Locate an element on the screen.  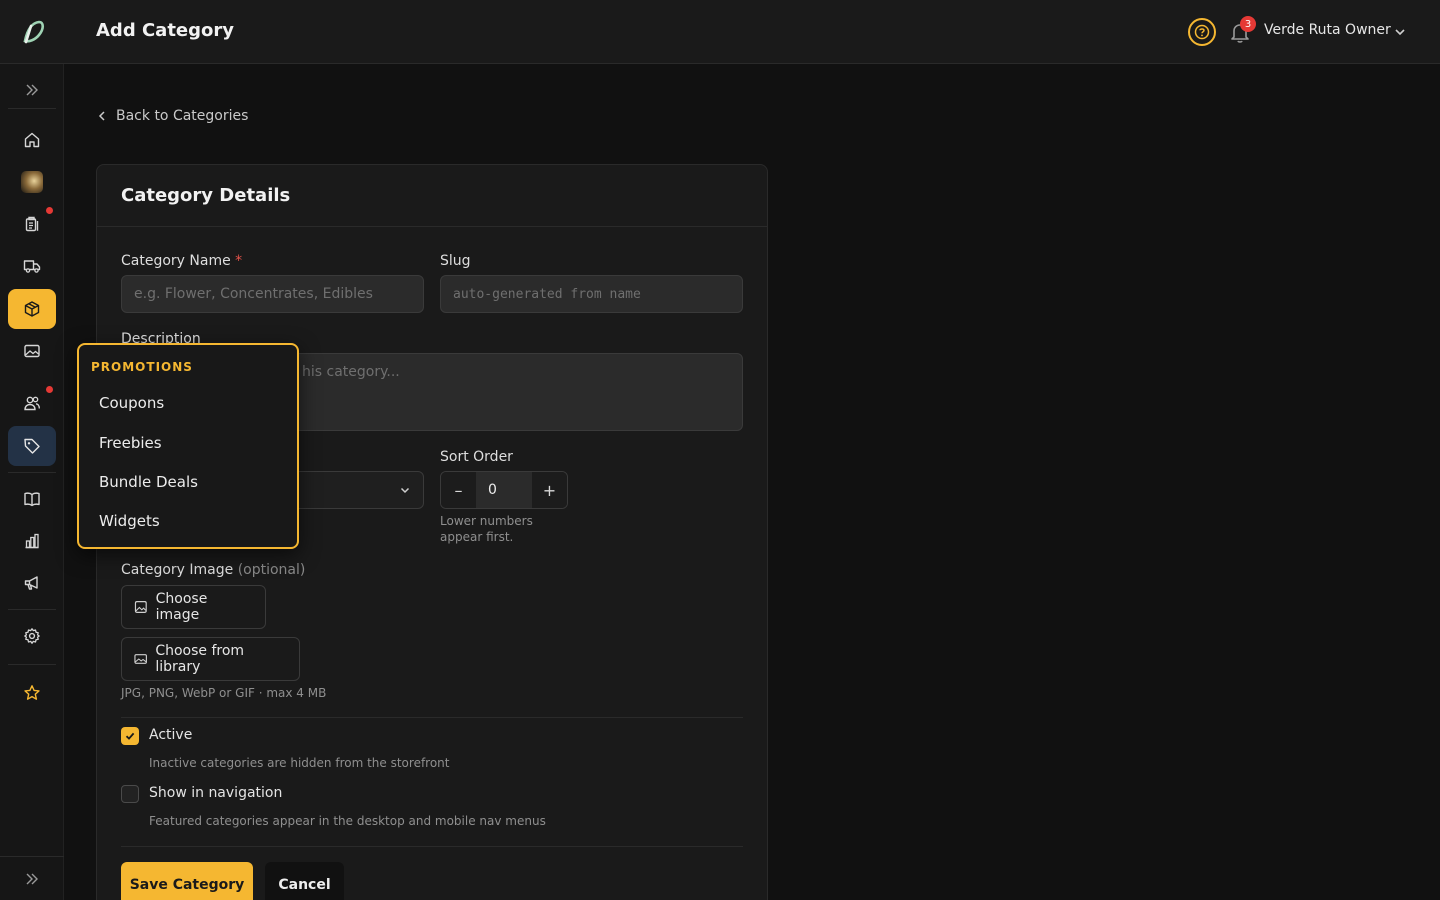
sidebar-item-catalog is located at coordinates (32, 499).